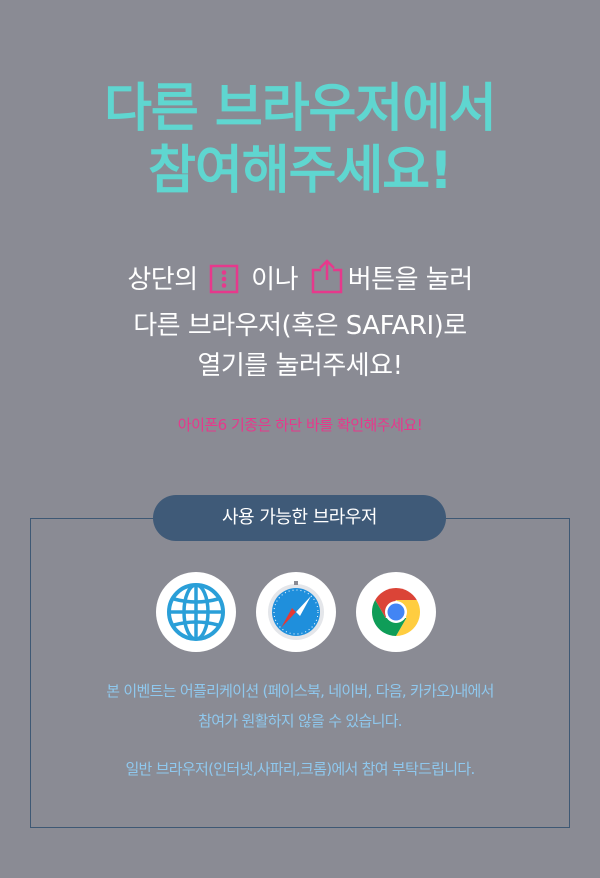  I want to click on instruction-text-top: 상단의, so click(162, 280).